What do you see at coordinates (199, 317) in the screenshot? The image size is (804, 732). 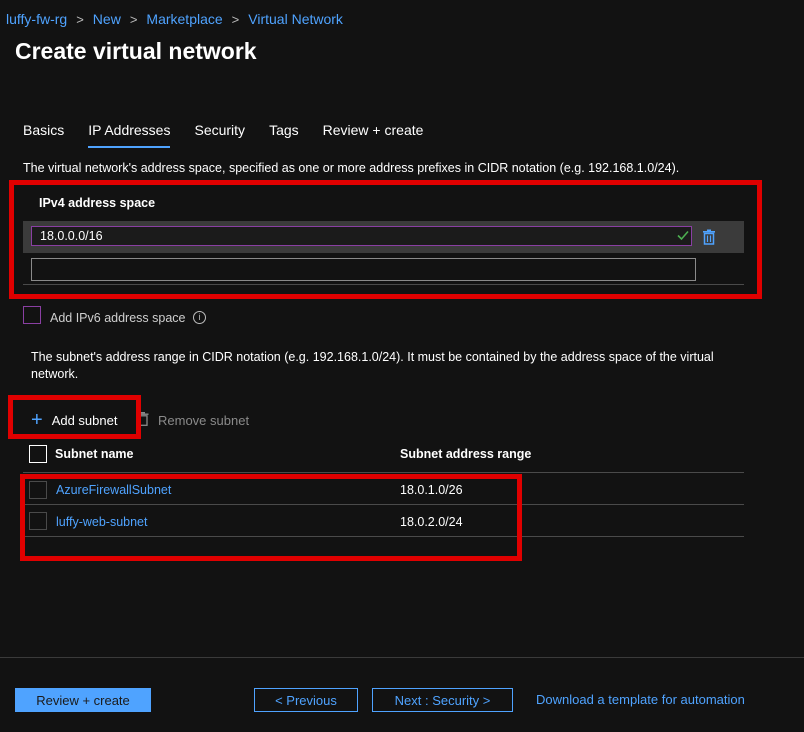 I see `info-icon: i` at bounding box center [199, 317].